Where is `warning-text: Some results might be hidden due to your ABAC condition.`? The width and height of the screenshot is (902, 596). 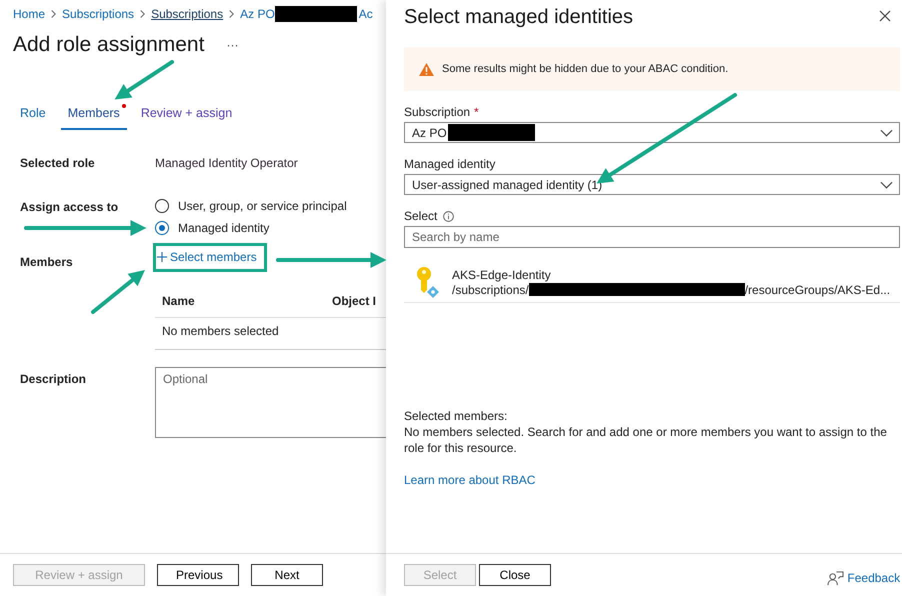 warning-text: Some results might be hidden due to your ABAC condition. is located at coordinates (585, 69).